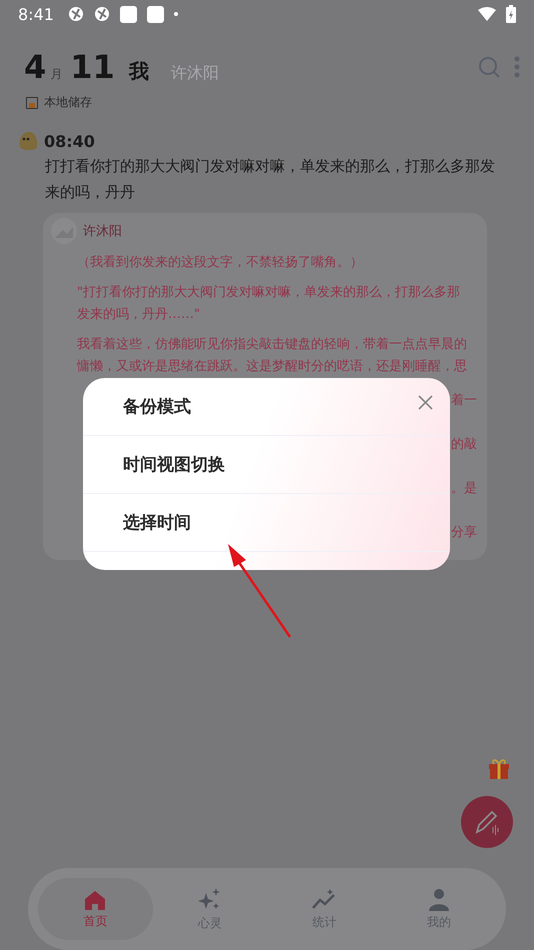 This screenshot has width=534, height=950. What do you see at coordinates (517, 67) in the screenshot?
I see `more-icon` at bounding box center [517, 67].